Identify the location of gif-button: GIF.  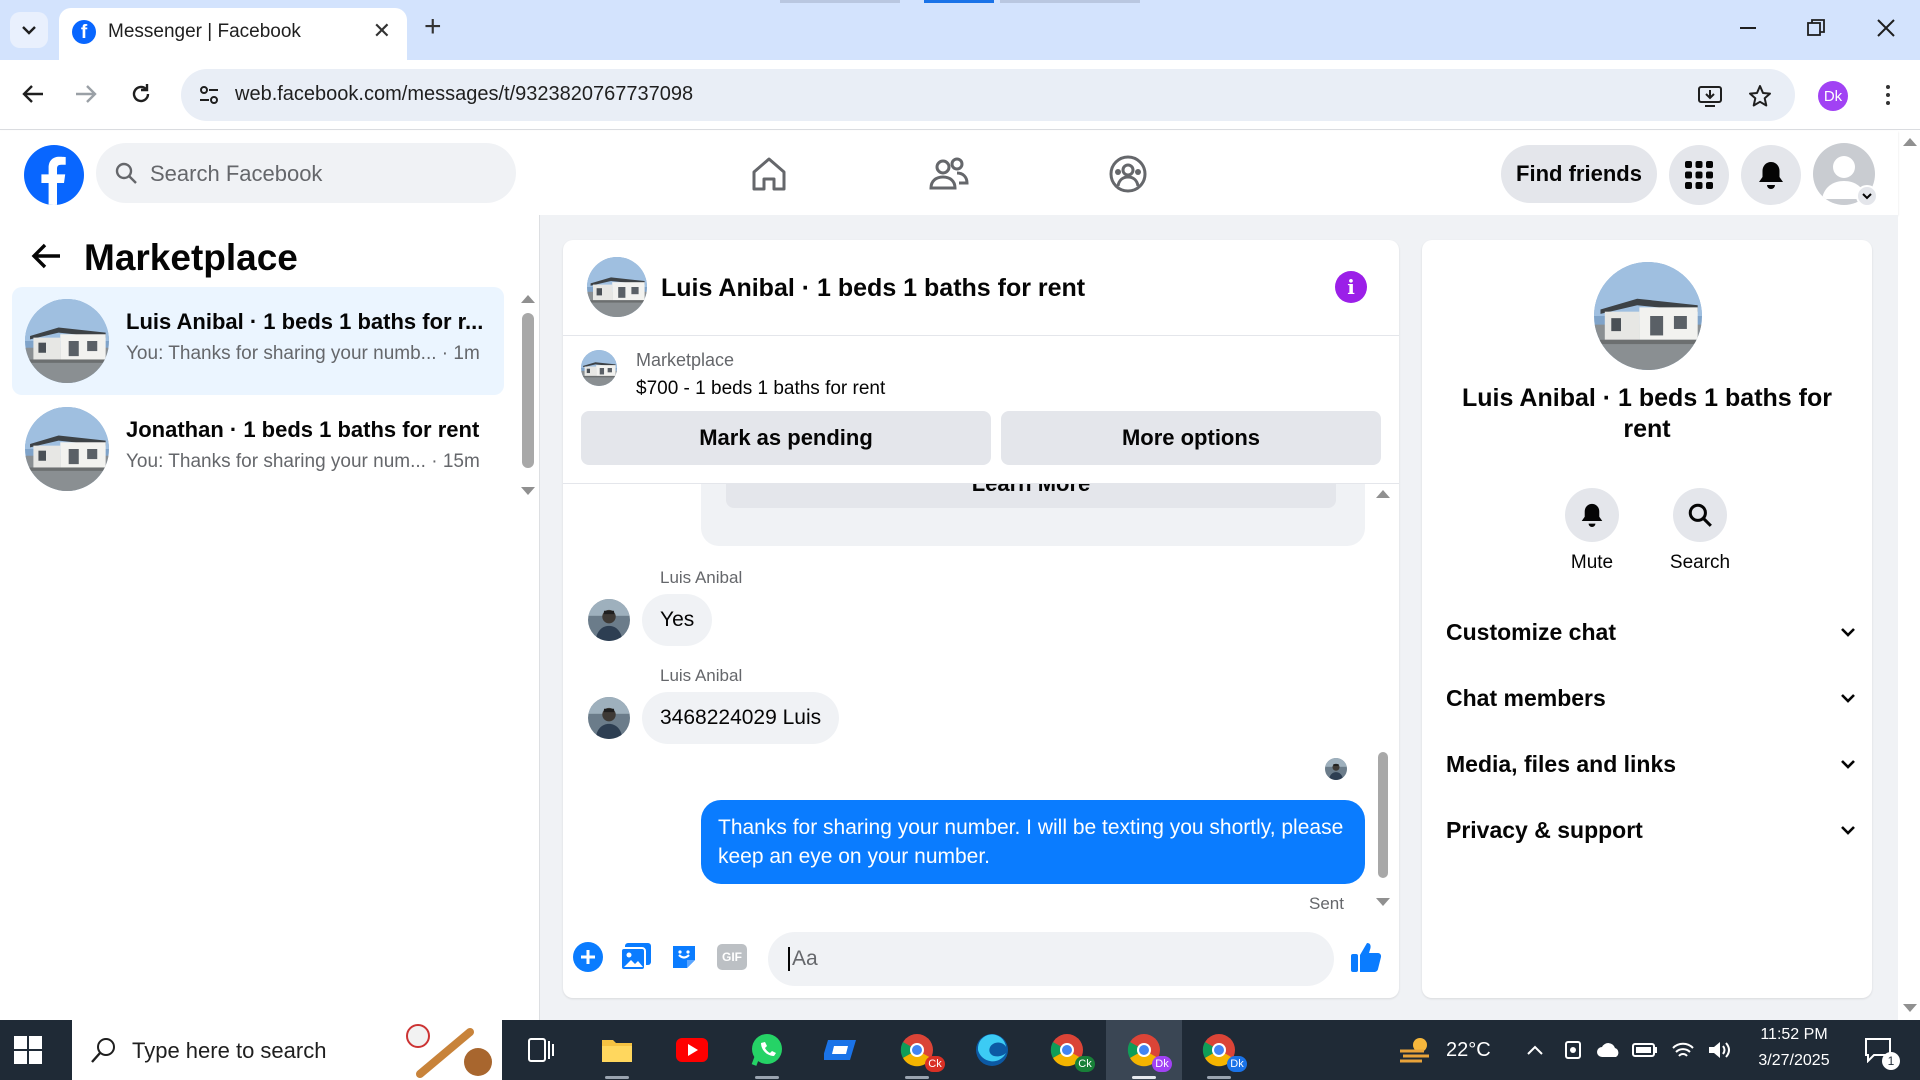
(732, 957).